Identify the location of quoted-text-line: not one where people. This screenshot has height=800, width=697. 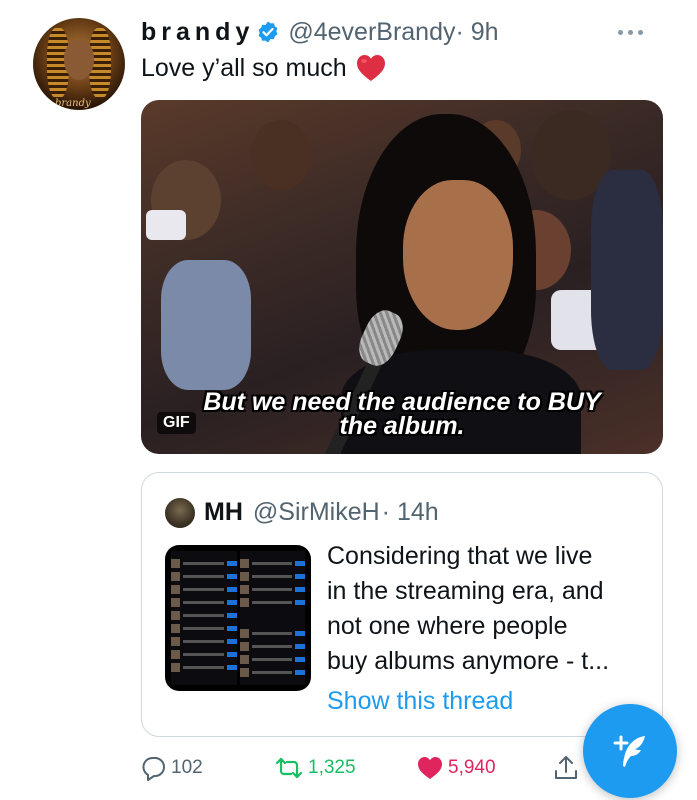
(447, 626).